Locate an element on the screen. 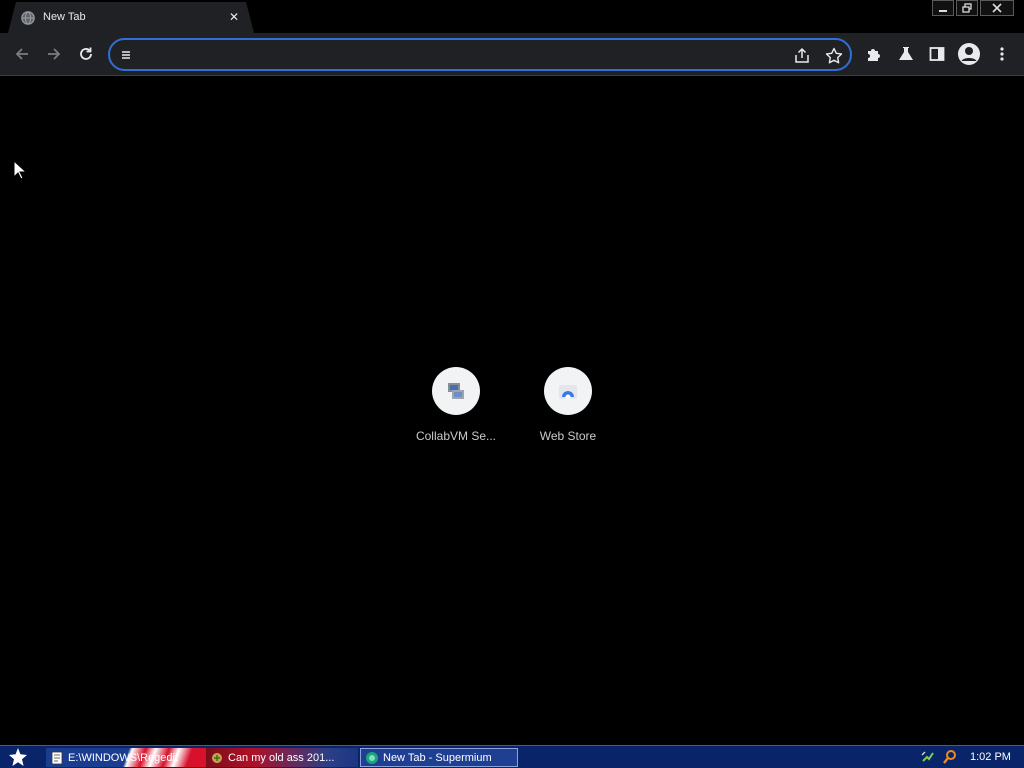  window-controls is located at coordinates (973, 9).